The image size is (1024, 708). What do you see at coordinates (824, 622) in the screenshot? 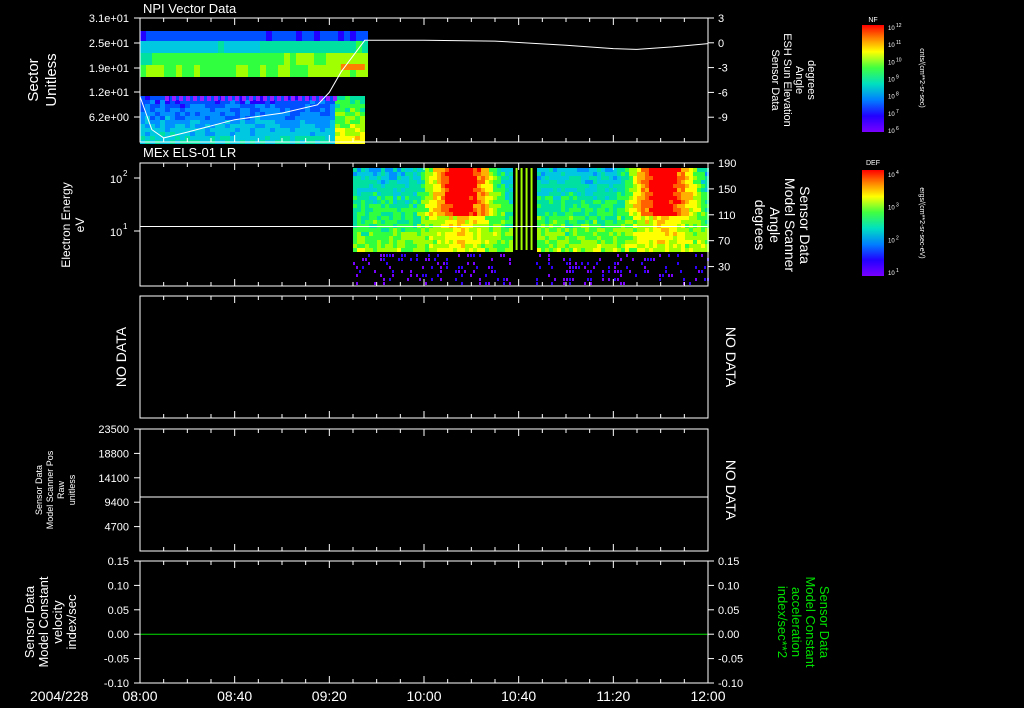
I see `acceleration-label-line1: Sensor Data` at bounding box center [824, 622].